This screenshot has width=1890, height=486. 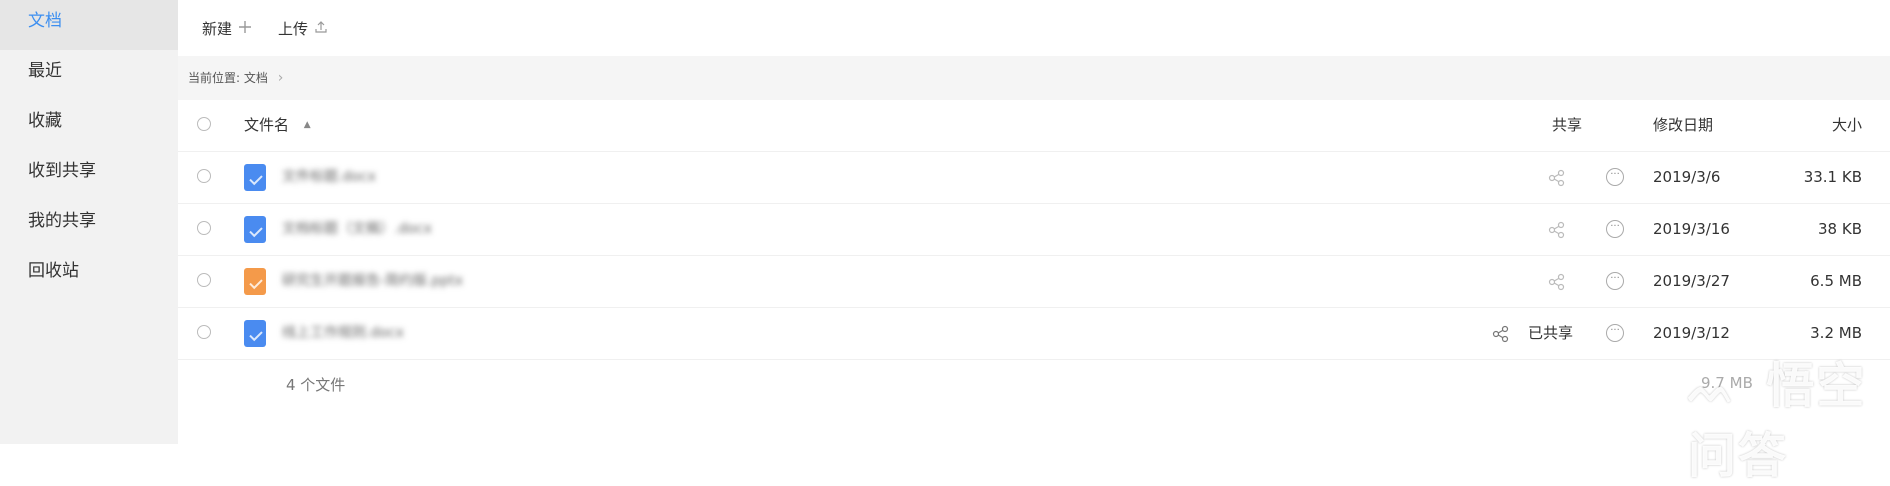 I want to click on upload-button: 上传, so click(x=303, y=28).